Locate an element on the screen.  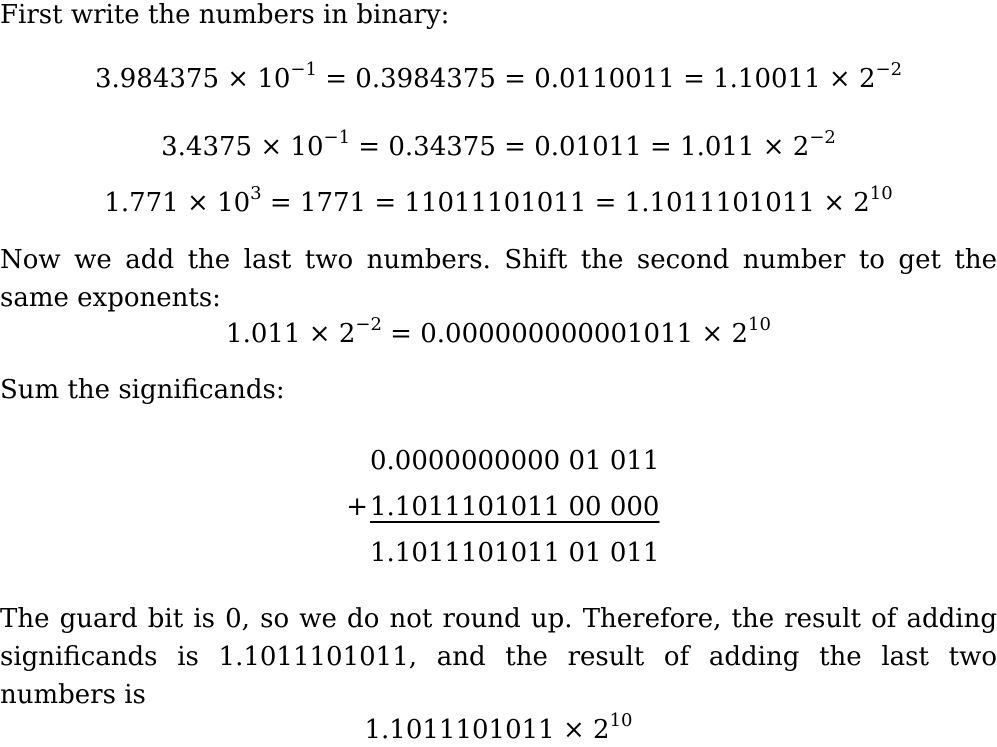
sum-row-1: 0.0000000000 01 011 is located at coordinates (500, 461).